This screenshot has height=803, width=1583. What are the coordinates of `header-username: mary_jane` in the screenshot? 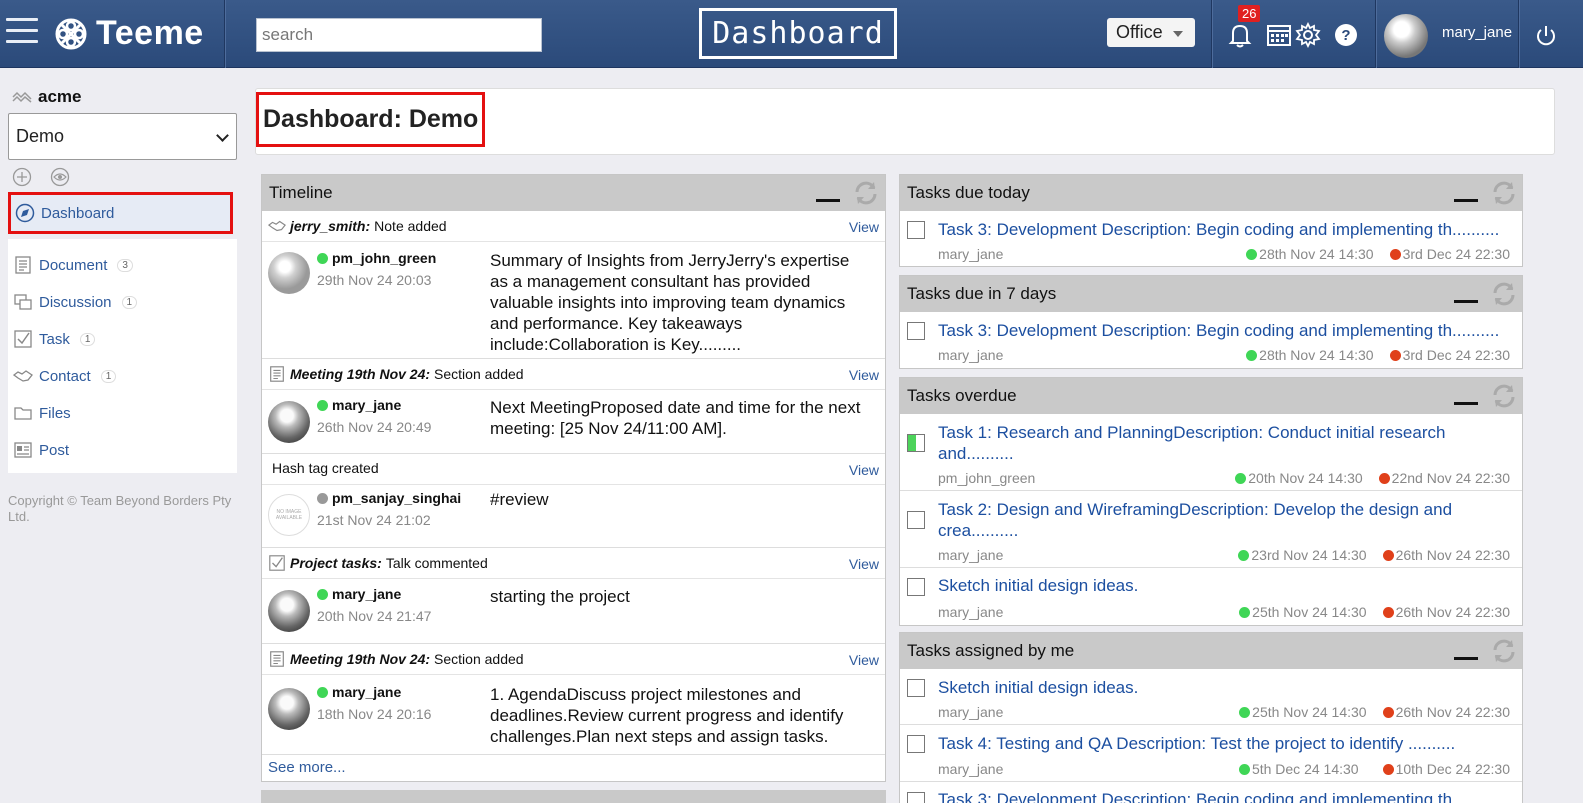 It's located at (1477, 32).